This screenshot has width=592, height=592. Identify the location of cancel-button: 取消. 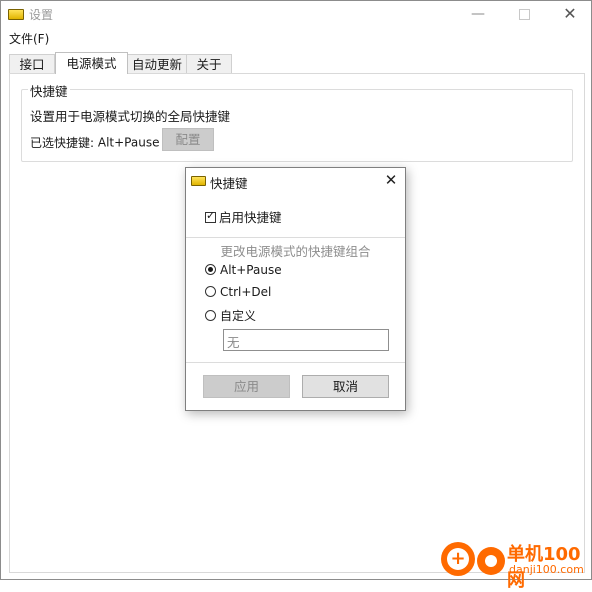
(345, 386).